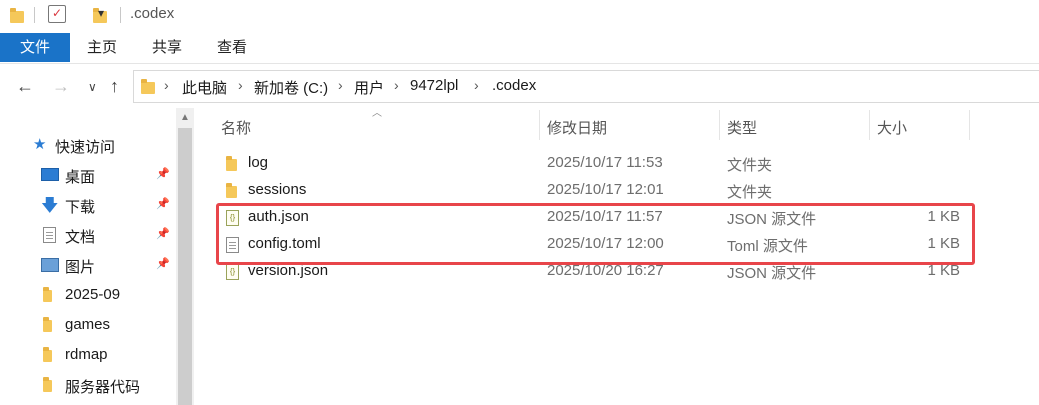 This screenshot has height=405, width=1039. What do you see at coordinates (204, 87) in the screenshot?
I see `breadcrumb-this-pc: 此电脑` at bounding box center [204, 87].